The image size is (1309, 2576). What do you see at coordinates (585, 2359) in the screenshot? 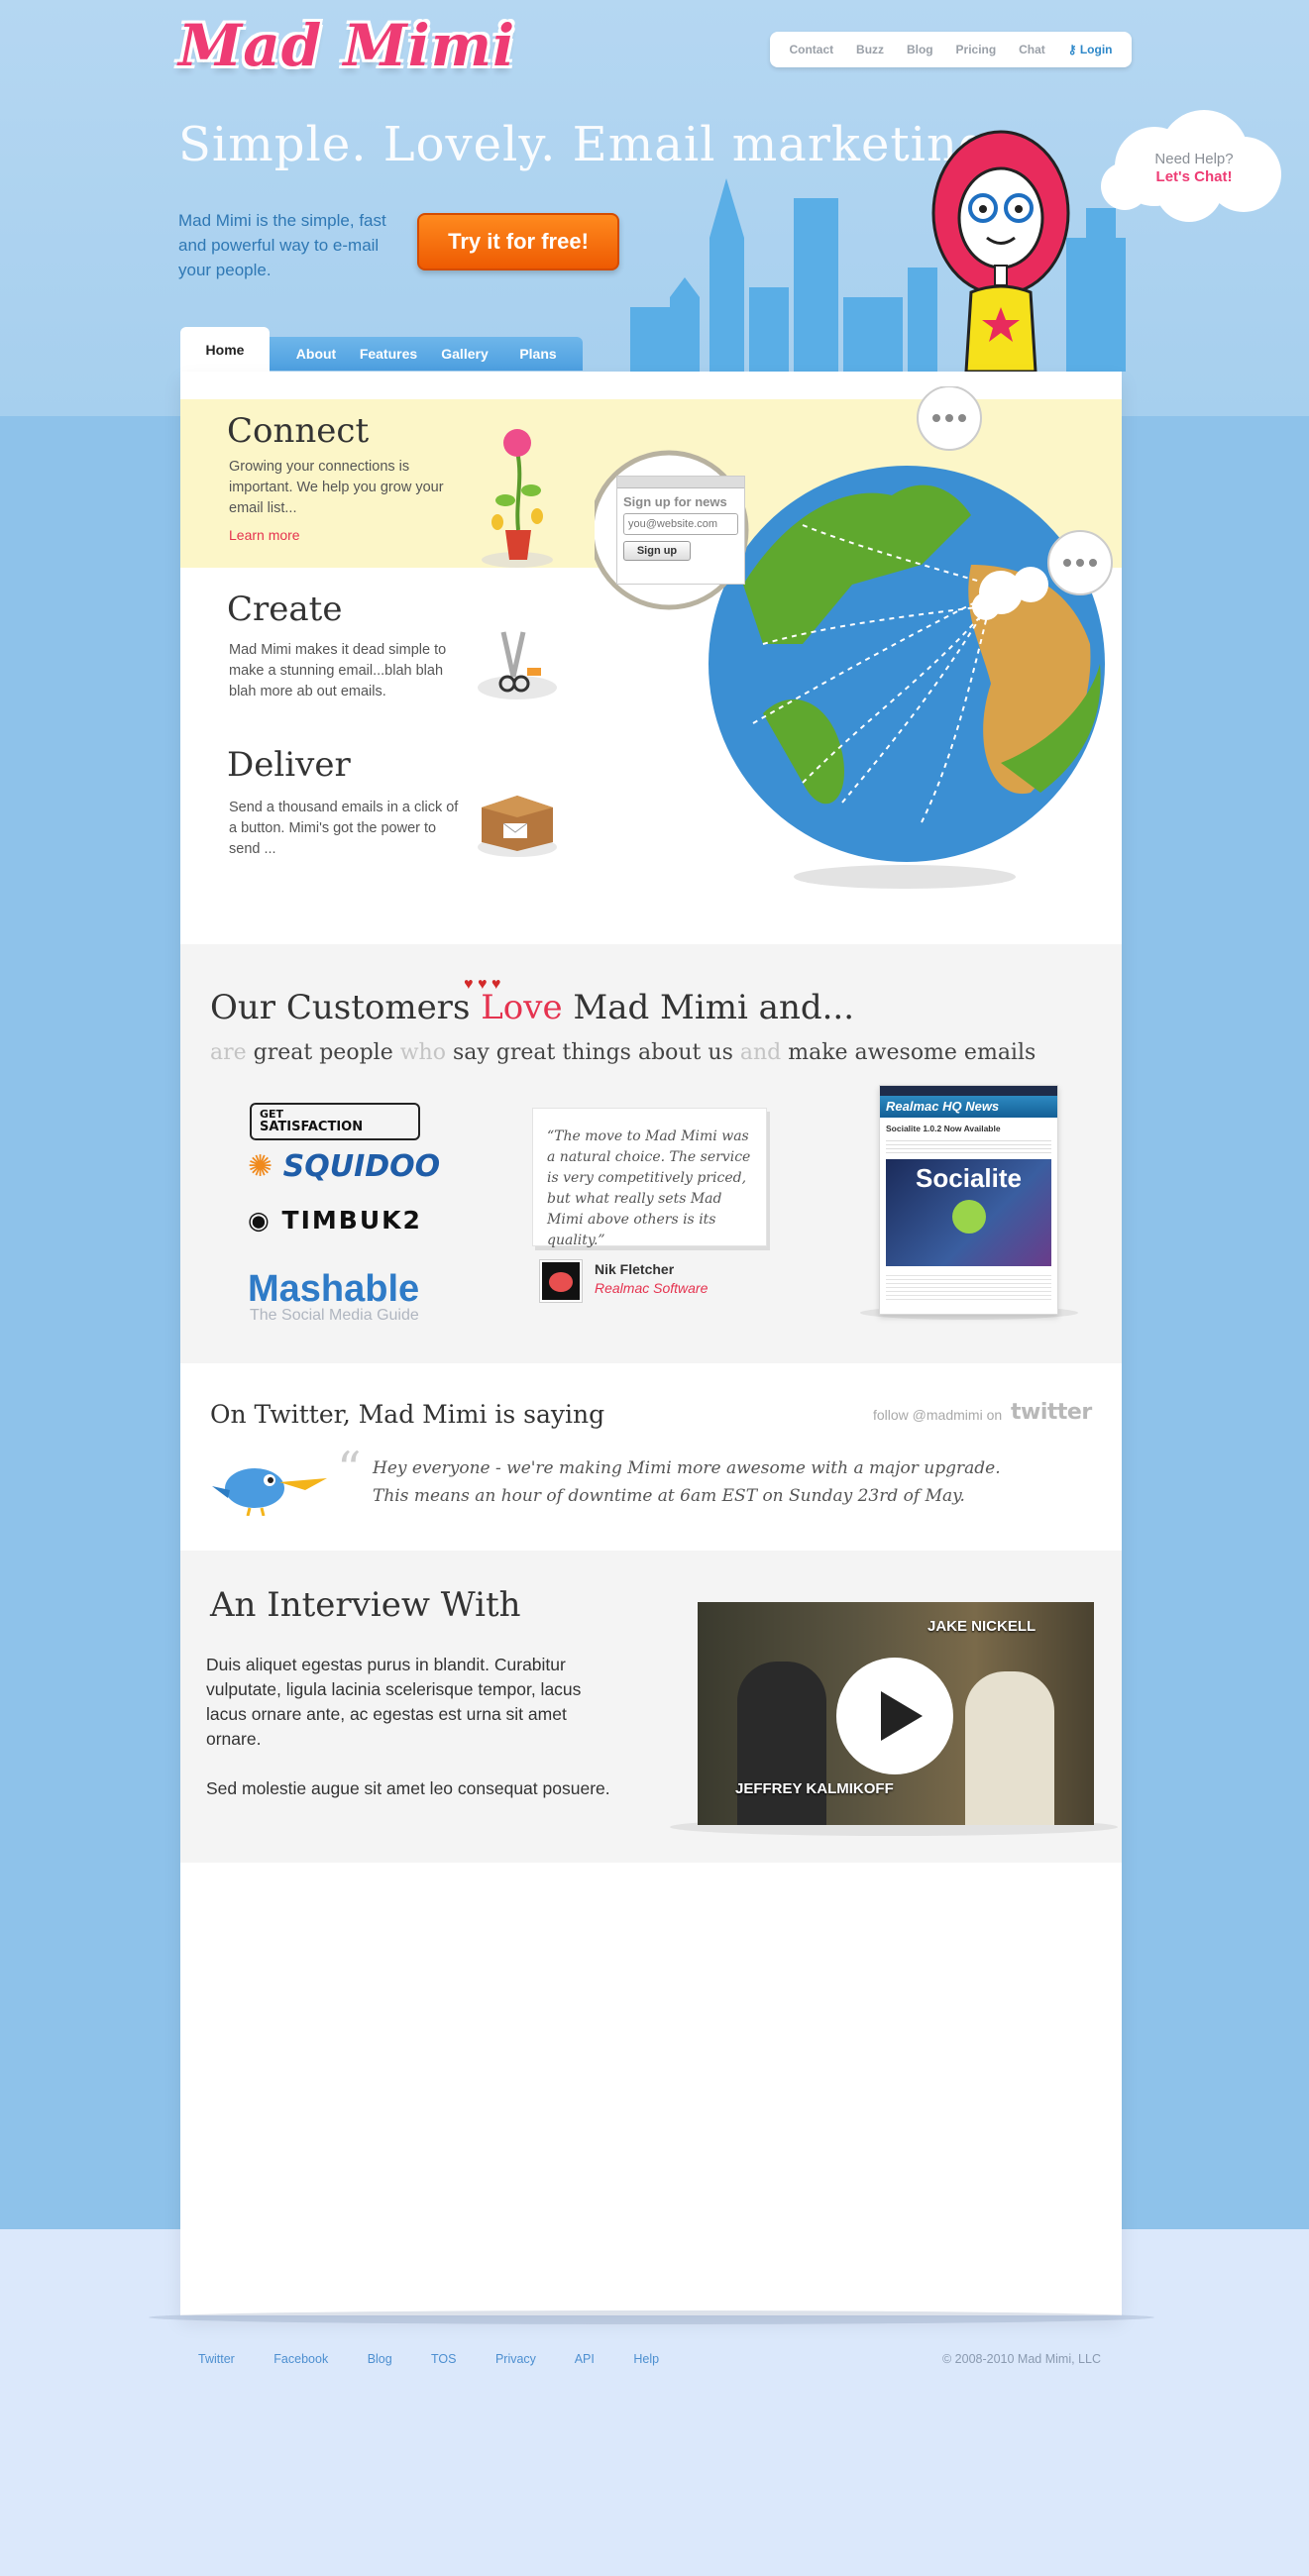
I see `footer-link-api: API` at bounding box center [585, 2359].